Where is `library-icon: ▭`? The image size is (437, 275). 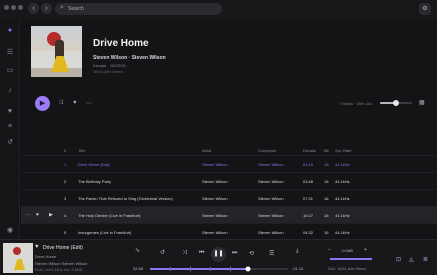
library-icon: ▭ is located at coordinates (10, 70).